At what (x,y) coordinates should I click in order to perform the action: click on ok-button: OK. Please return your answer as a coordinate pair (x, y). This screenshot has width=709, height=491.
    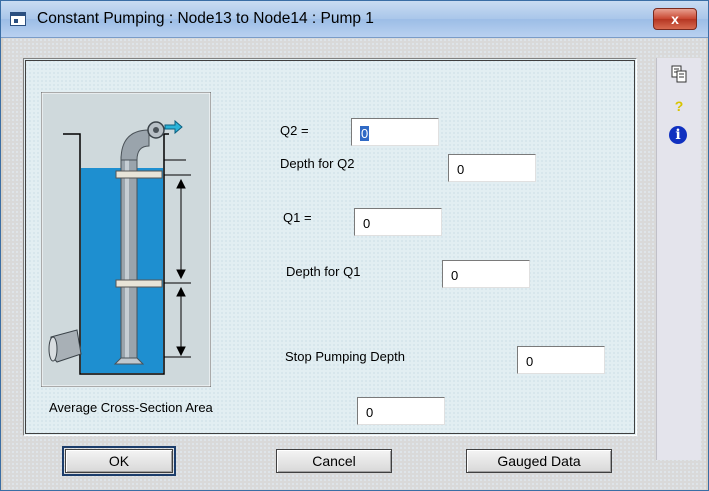
    Looking at the image, I should click on (119, 461).